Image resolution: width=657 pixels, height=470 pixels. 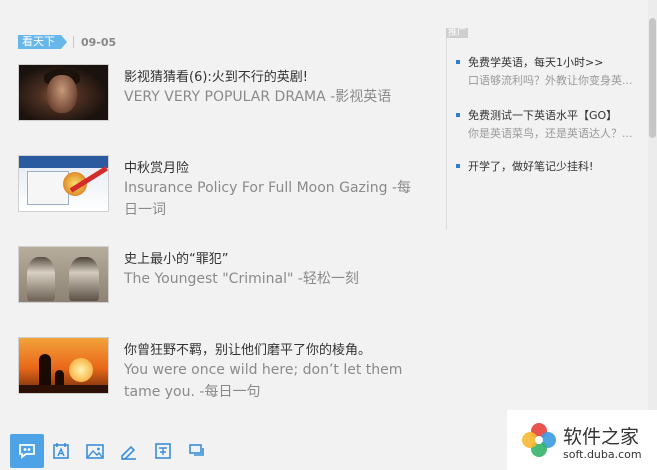 What do you see at coordinates (457, 33) in the screenshot?
I see `ad-label: 推广` at bounding box center [457, 33].